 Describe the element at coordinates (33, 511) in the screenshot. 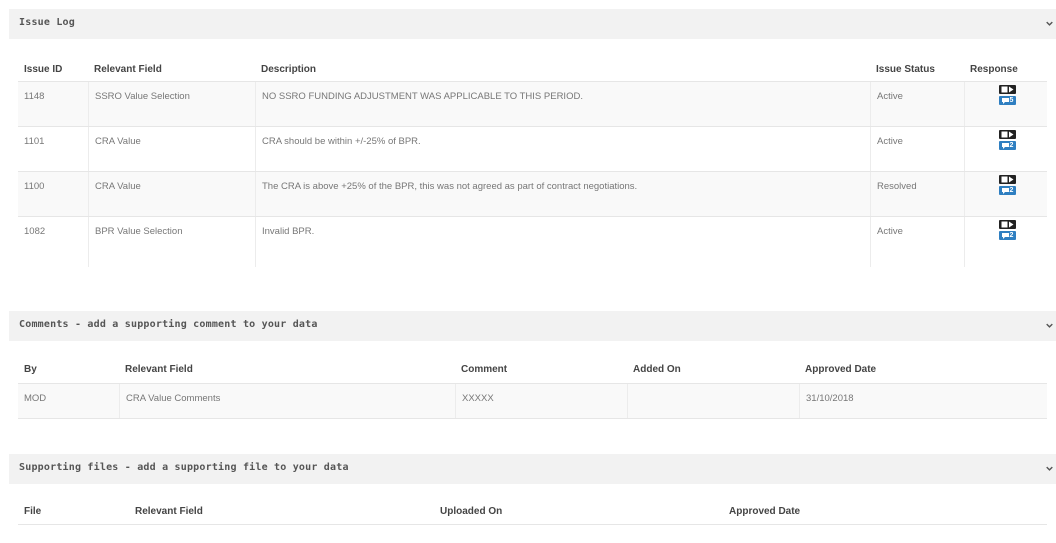

I see `col-file: File` at that location.